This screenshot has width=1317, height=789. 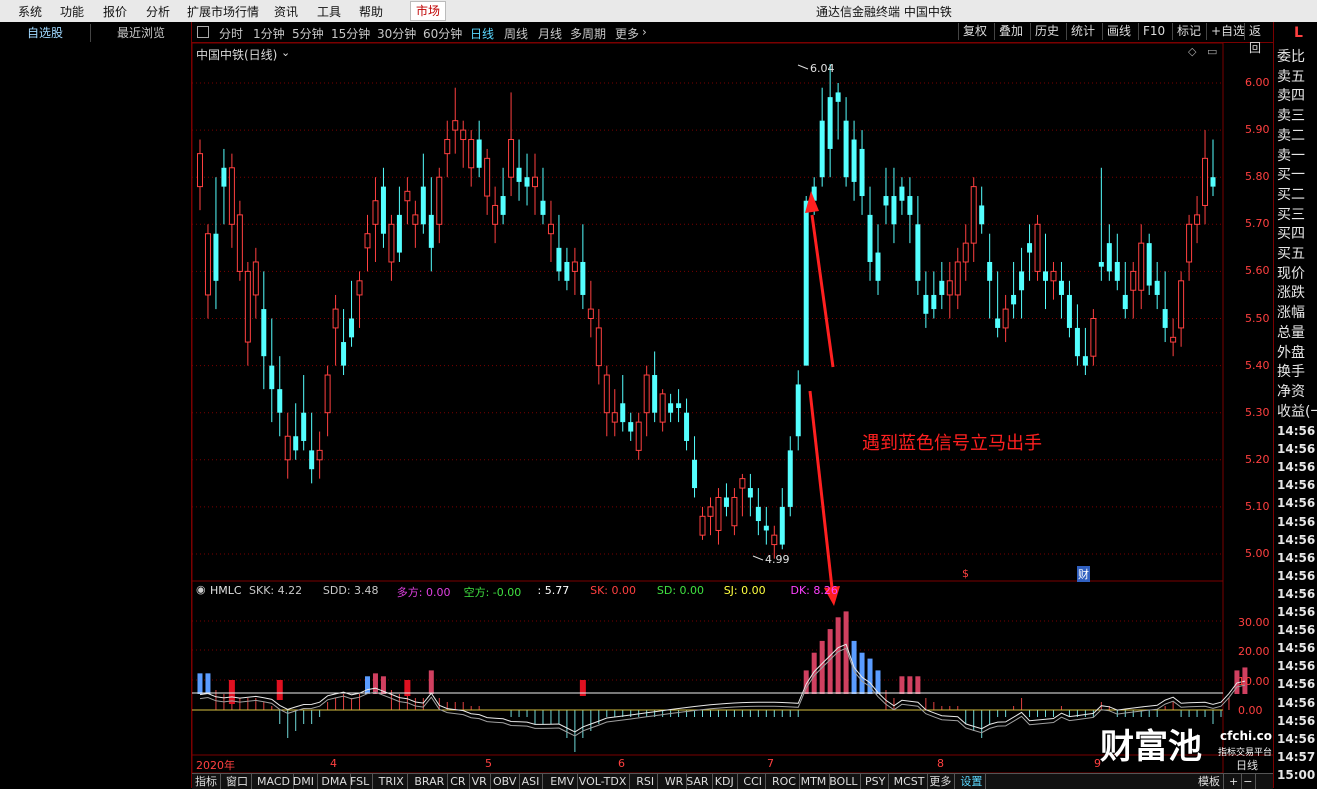 I want to click on indicator-tab: CR, so click(x=458, y=781).